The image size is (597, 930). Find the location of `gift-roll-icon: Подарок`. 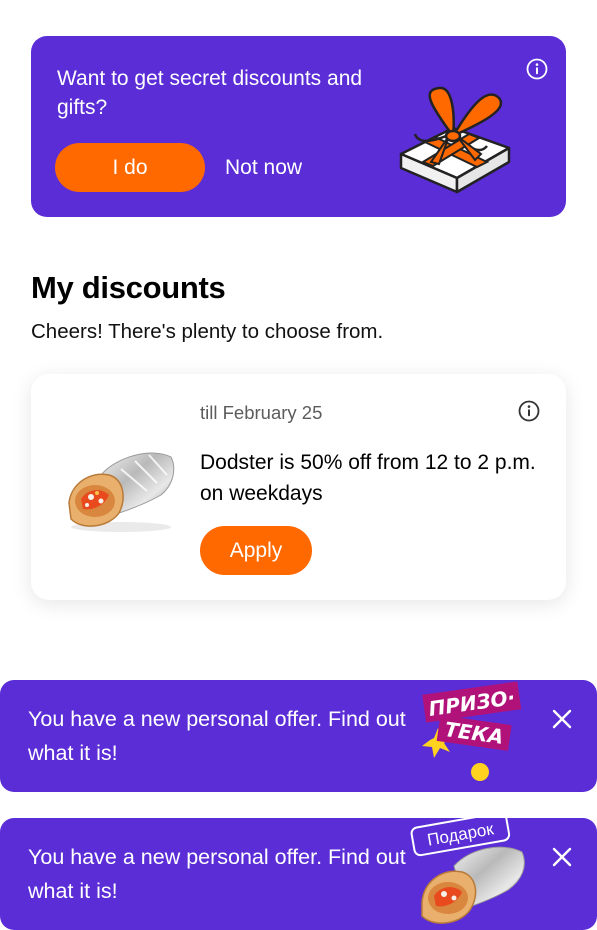

gift-roll-icon: Подарок is located at coordinates (467, 871).